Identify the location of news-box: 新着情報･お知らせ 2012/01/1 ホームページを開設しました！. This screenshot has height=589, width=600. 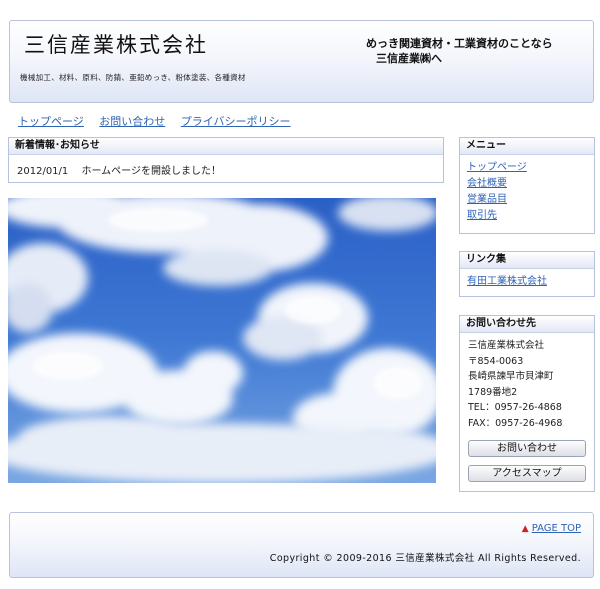
(226, 160).